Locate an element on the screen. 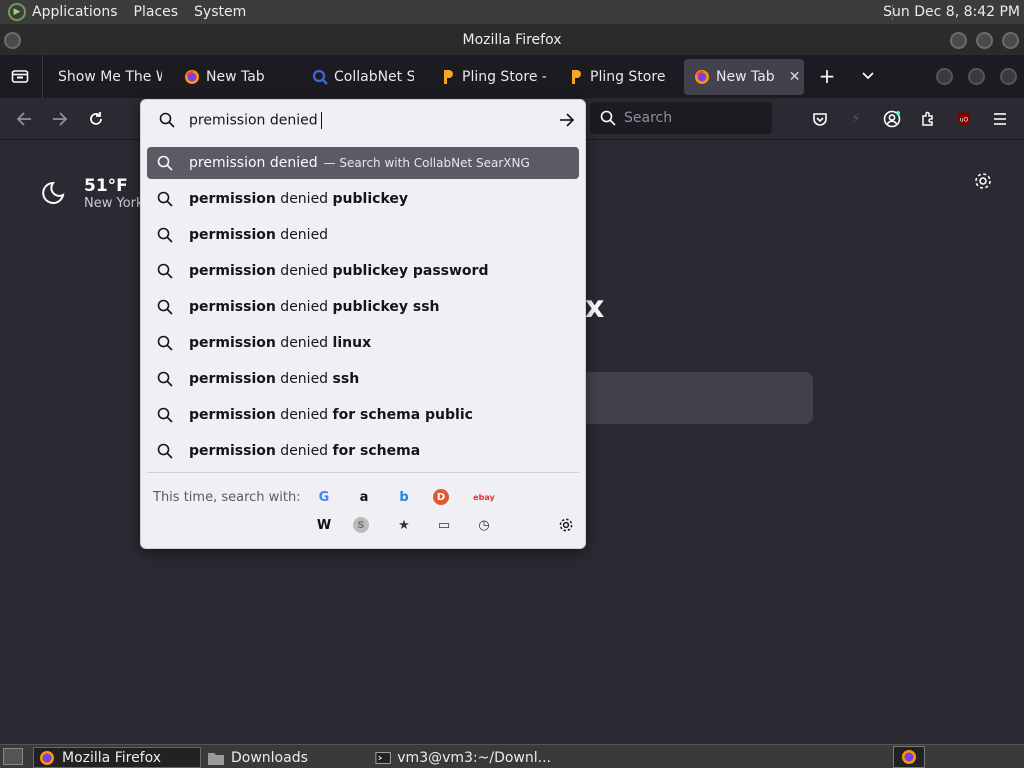 The width and height of the screenshot is (1024, 768). wikipedia-icon: W is located at coordinates (324, 525).